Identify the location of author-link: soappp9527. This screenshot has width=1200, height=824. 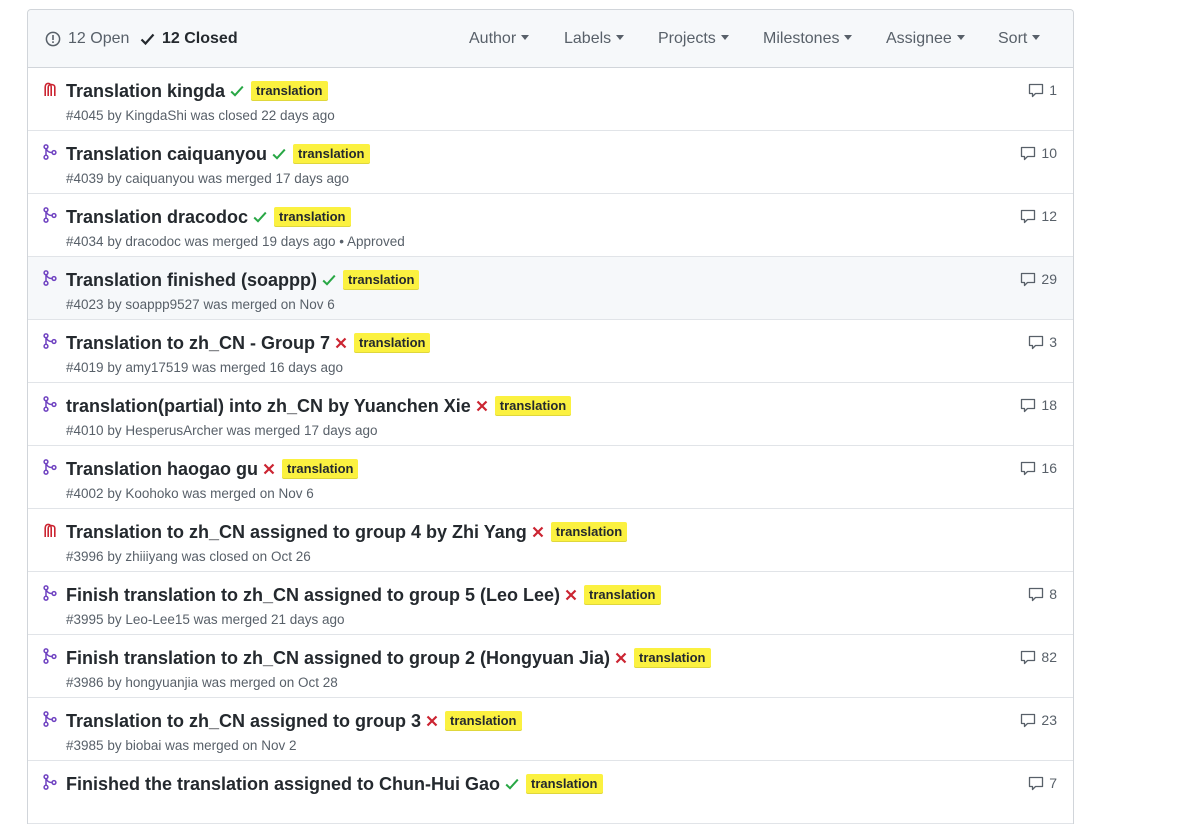
(162, 304).